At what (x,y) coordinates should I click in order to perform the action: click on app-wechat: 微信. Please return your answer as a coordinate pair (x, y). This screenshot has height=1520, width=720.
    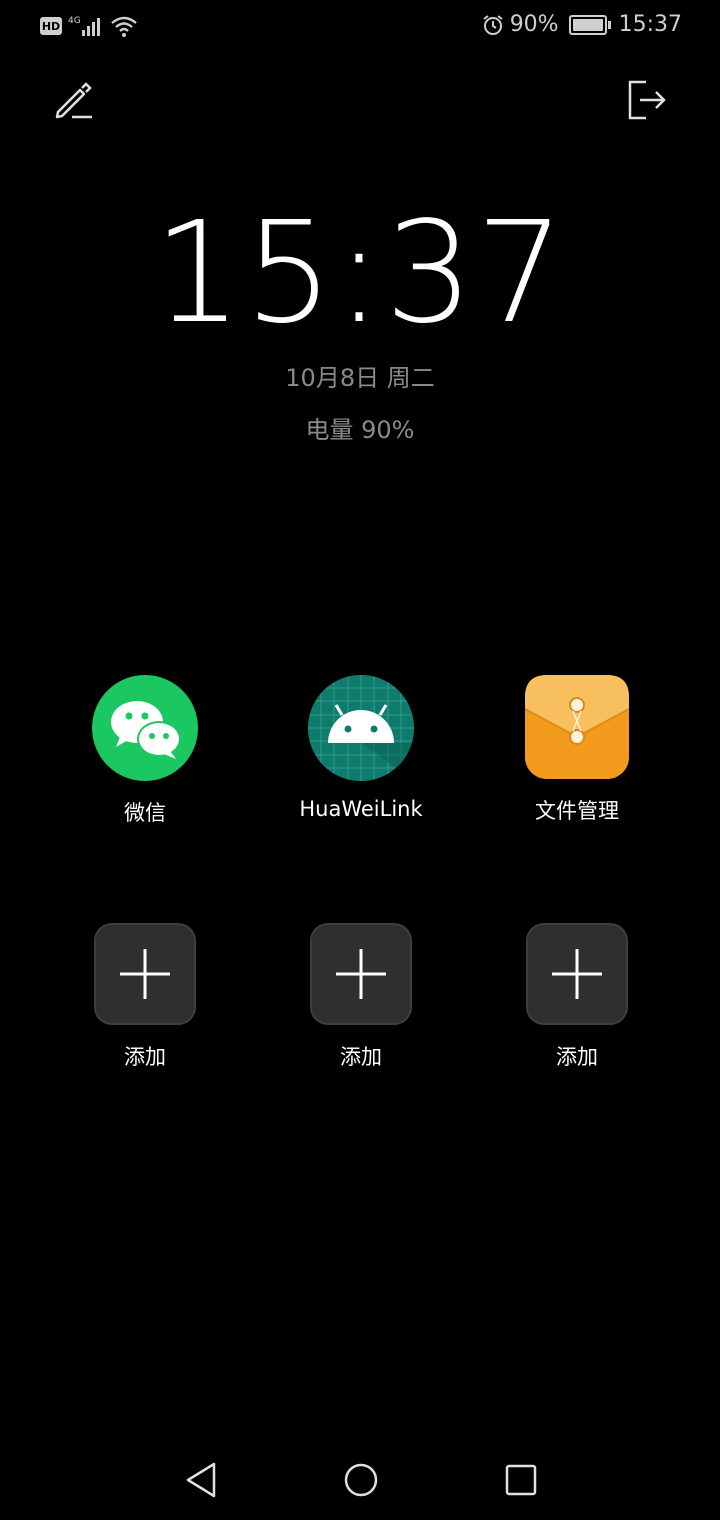
    Looking at the image, I should click on (145, 751).